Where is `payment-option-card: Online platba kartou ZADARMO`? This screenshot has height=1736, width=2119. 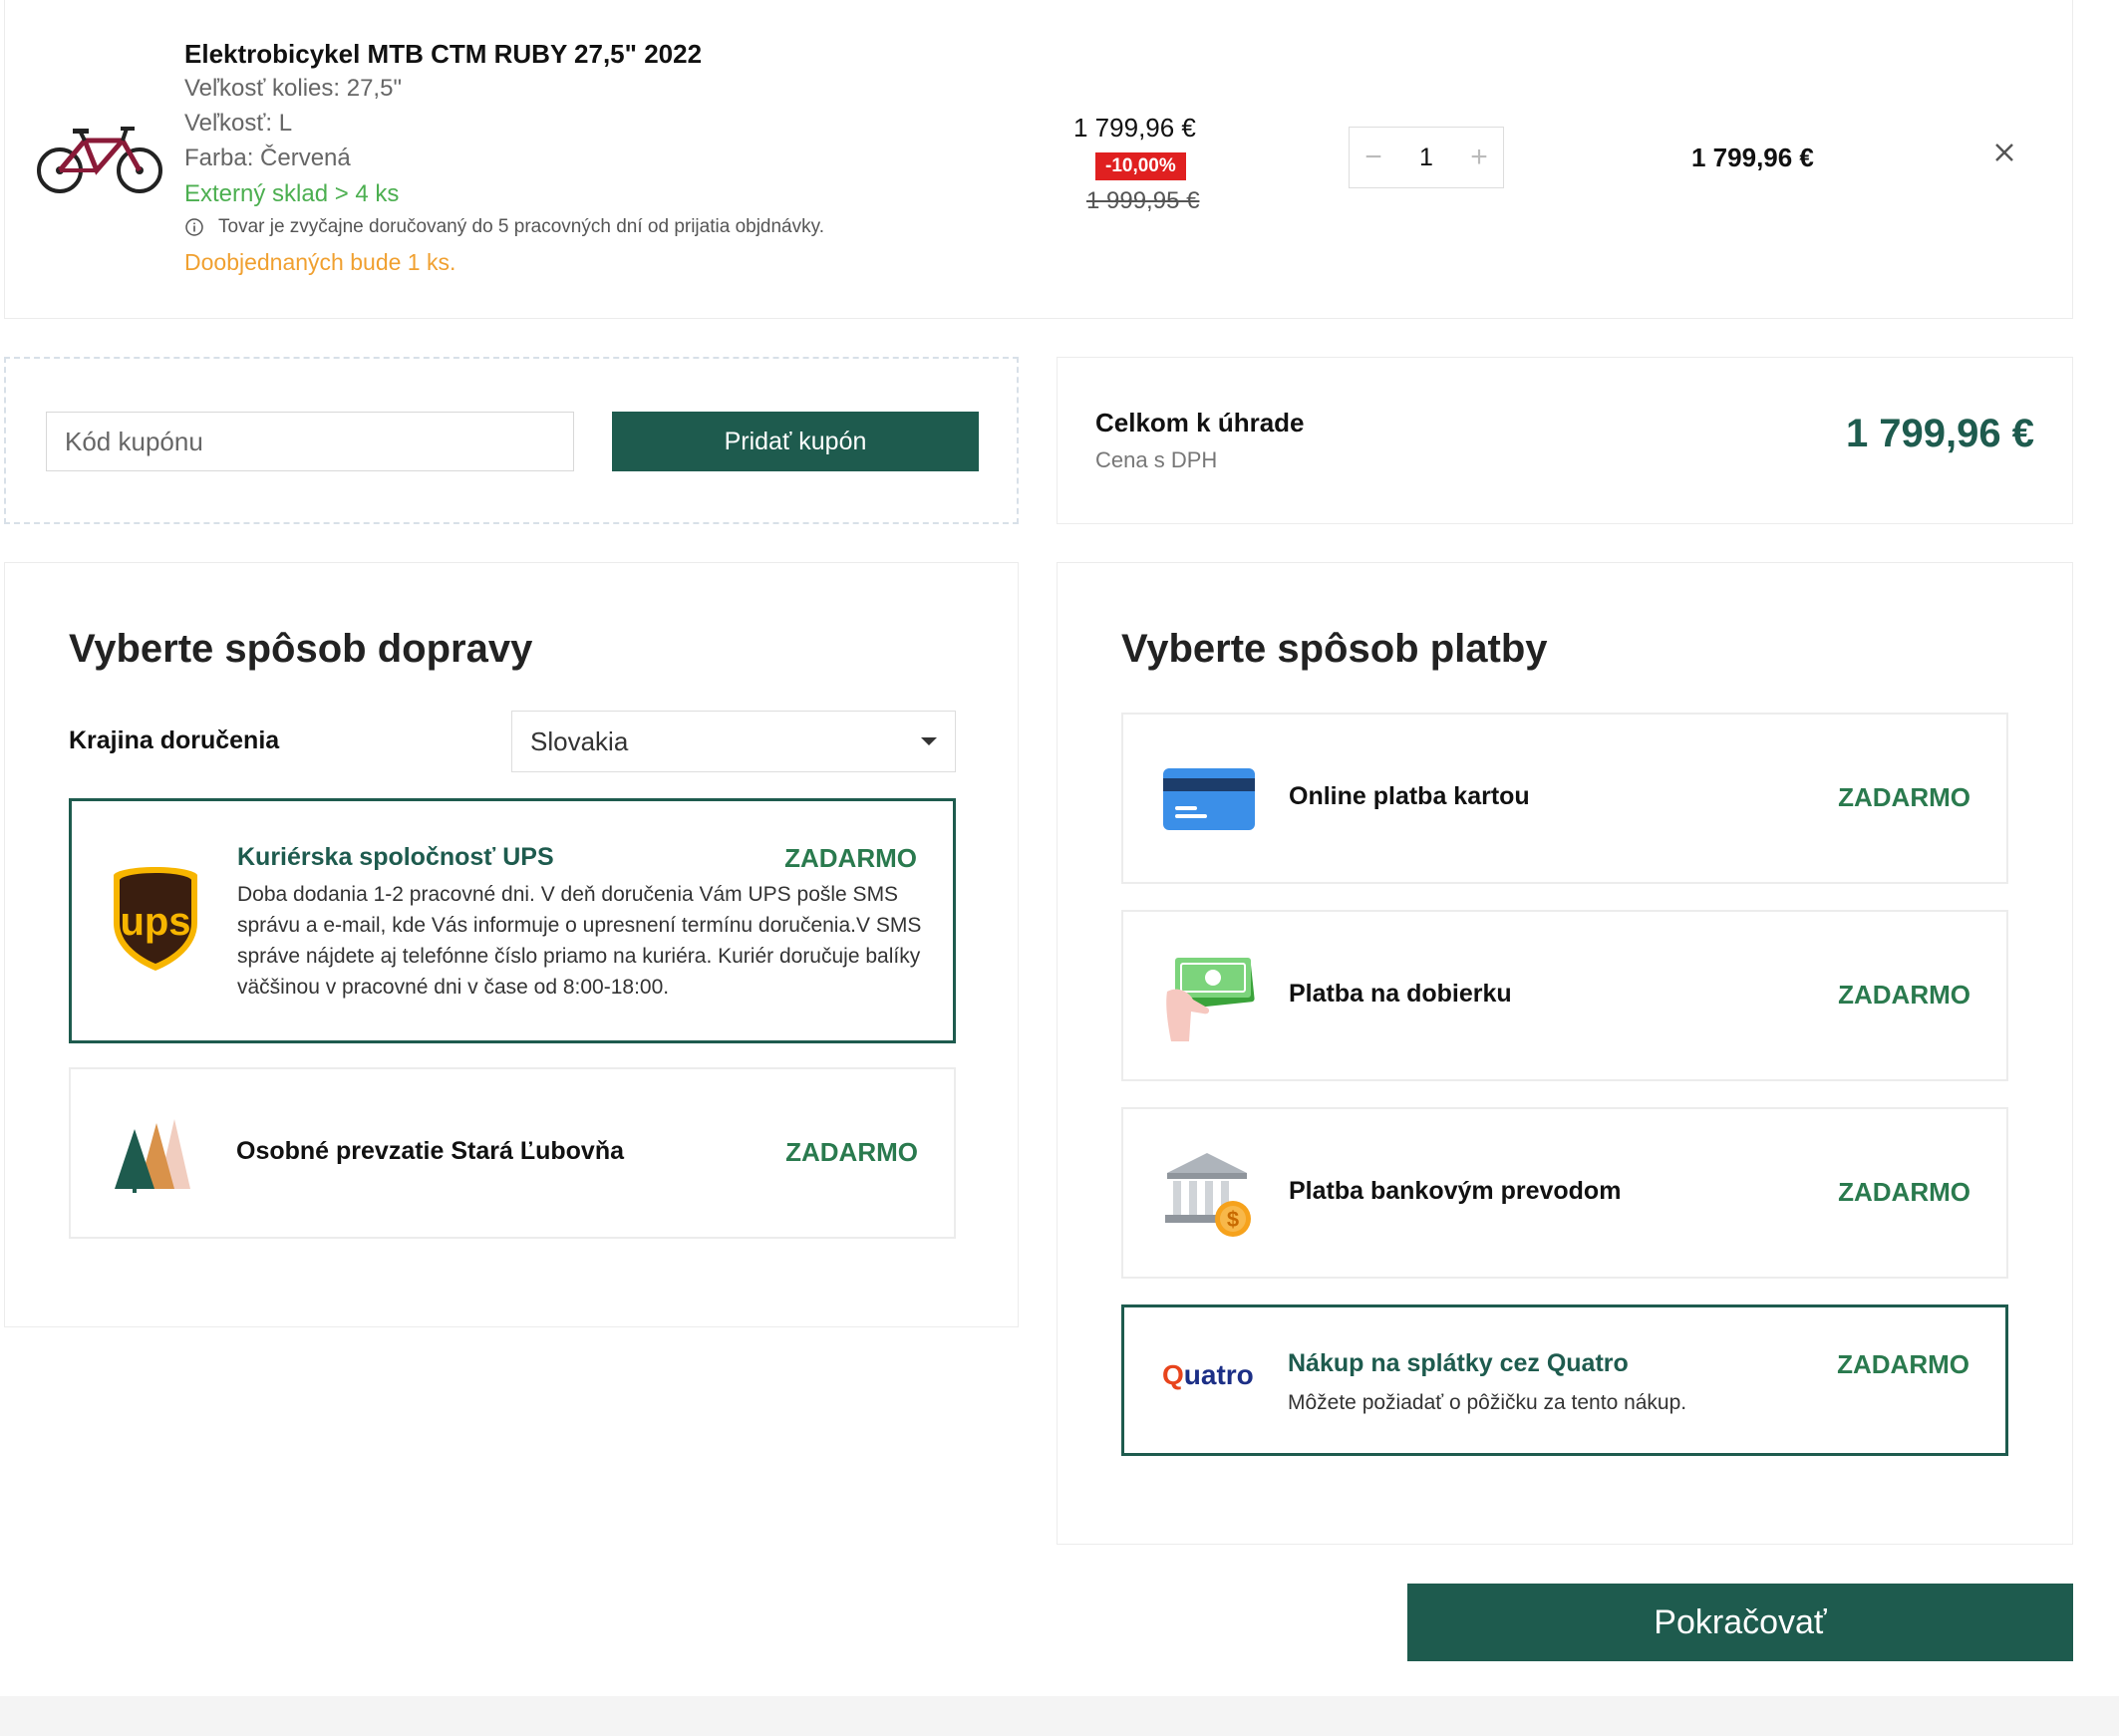 payment-option-card: Online platba kartou ZADARMO is located at coordinates (1564, 798).